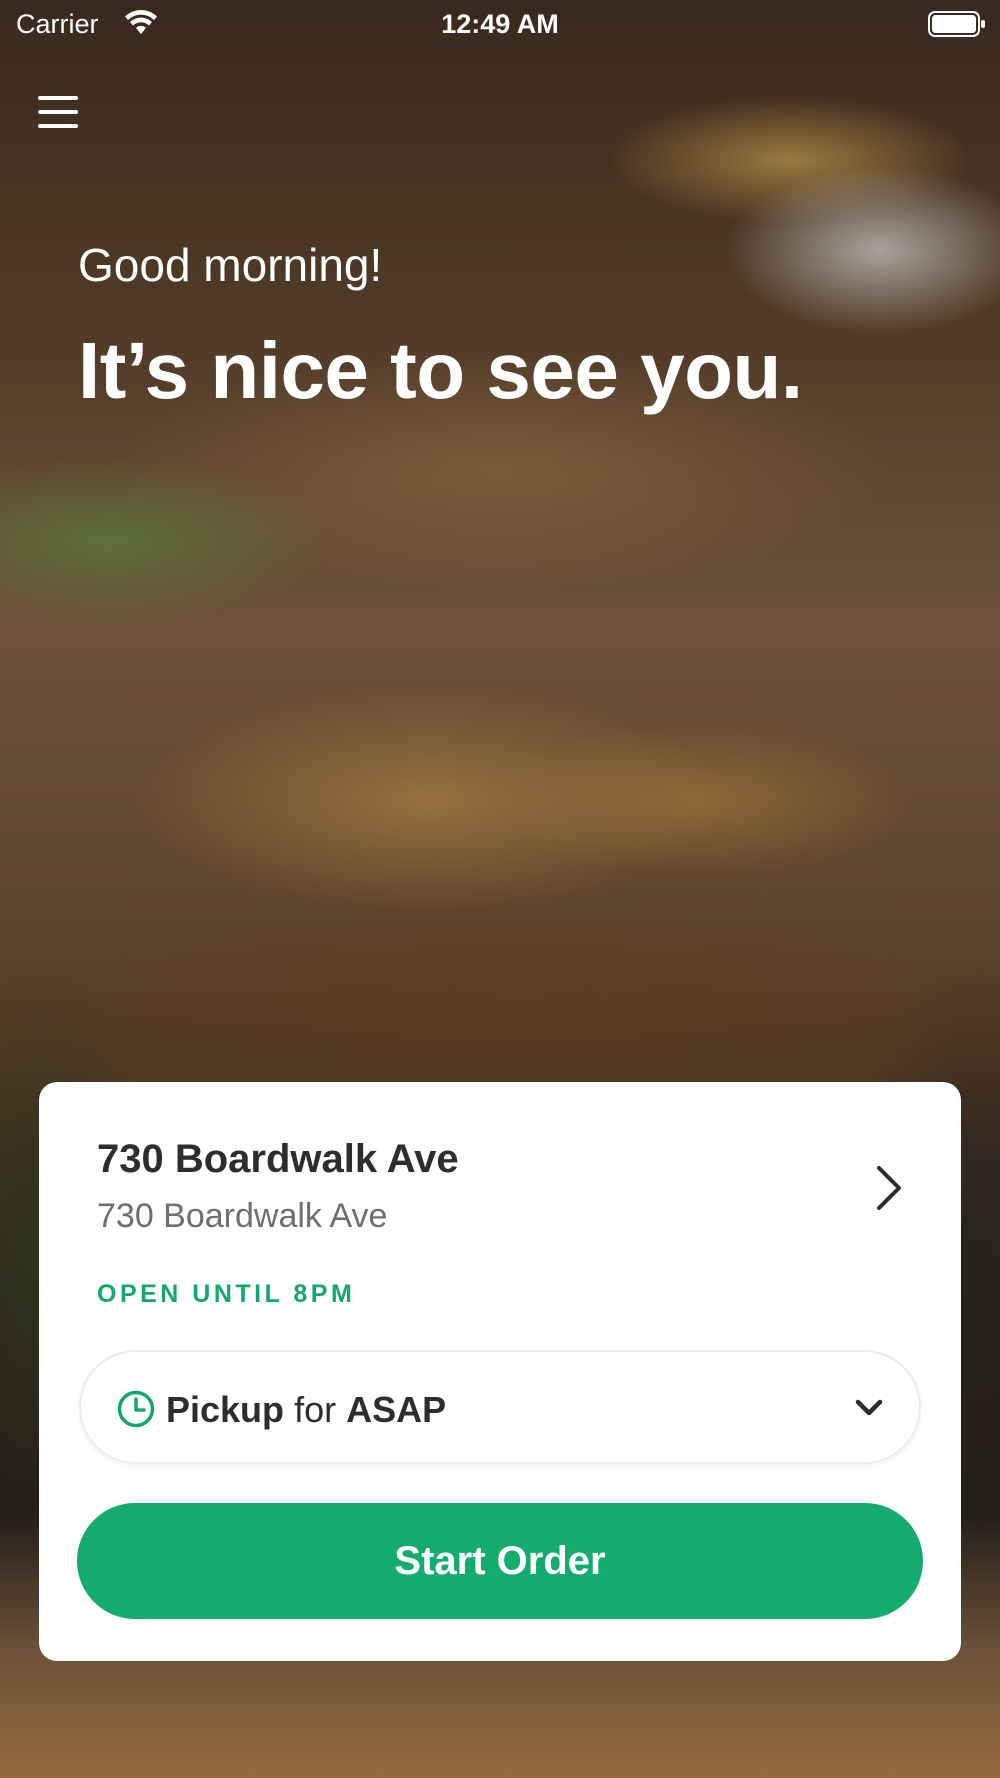 The height and width of the screenshot is (1778, 1000). What do you see at coordinates (396, 1409) in the screenshot?
I see `order-time: ASAP` at bounding box center [396, 1409].